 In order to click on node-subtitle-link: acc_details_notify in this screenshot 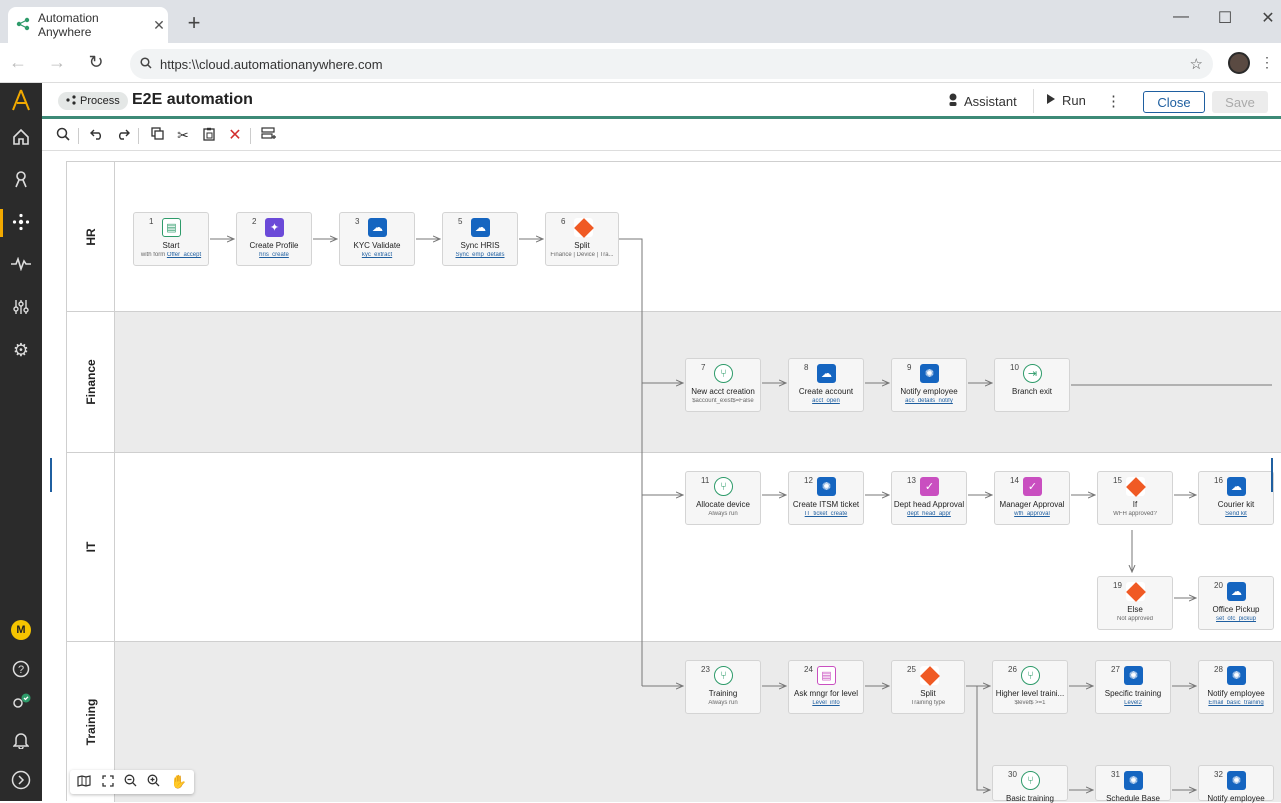, I will do `click(929, 401)`.